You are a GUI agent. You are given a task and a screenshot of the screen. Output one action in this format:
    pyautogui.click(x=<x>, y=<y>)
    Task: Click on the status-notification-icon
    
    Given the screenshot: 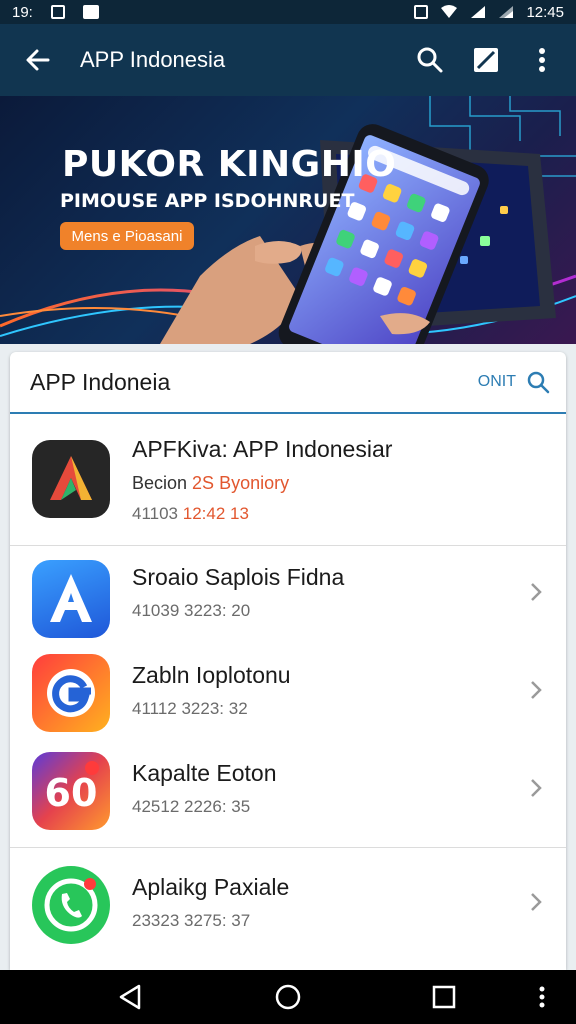 What is the action you would take?
    pyautogui.click(x=57, y=12)
    